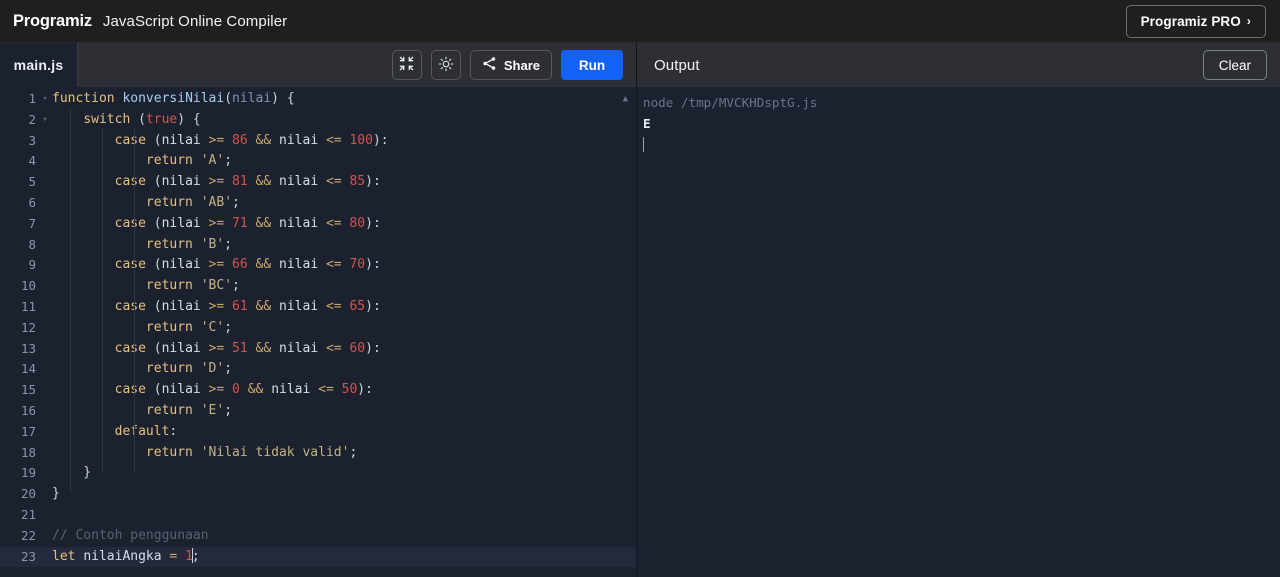 The width and height of the screenshot is (1280, 577). I want to click on line-number: 5, so click(32, 182).